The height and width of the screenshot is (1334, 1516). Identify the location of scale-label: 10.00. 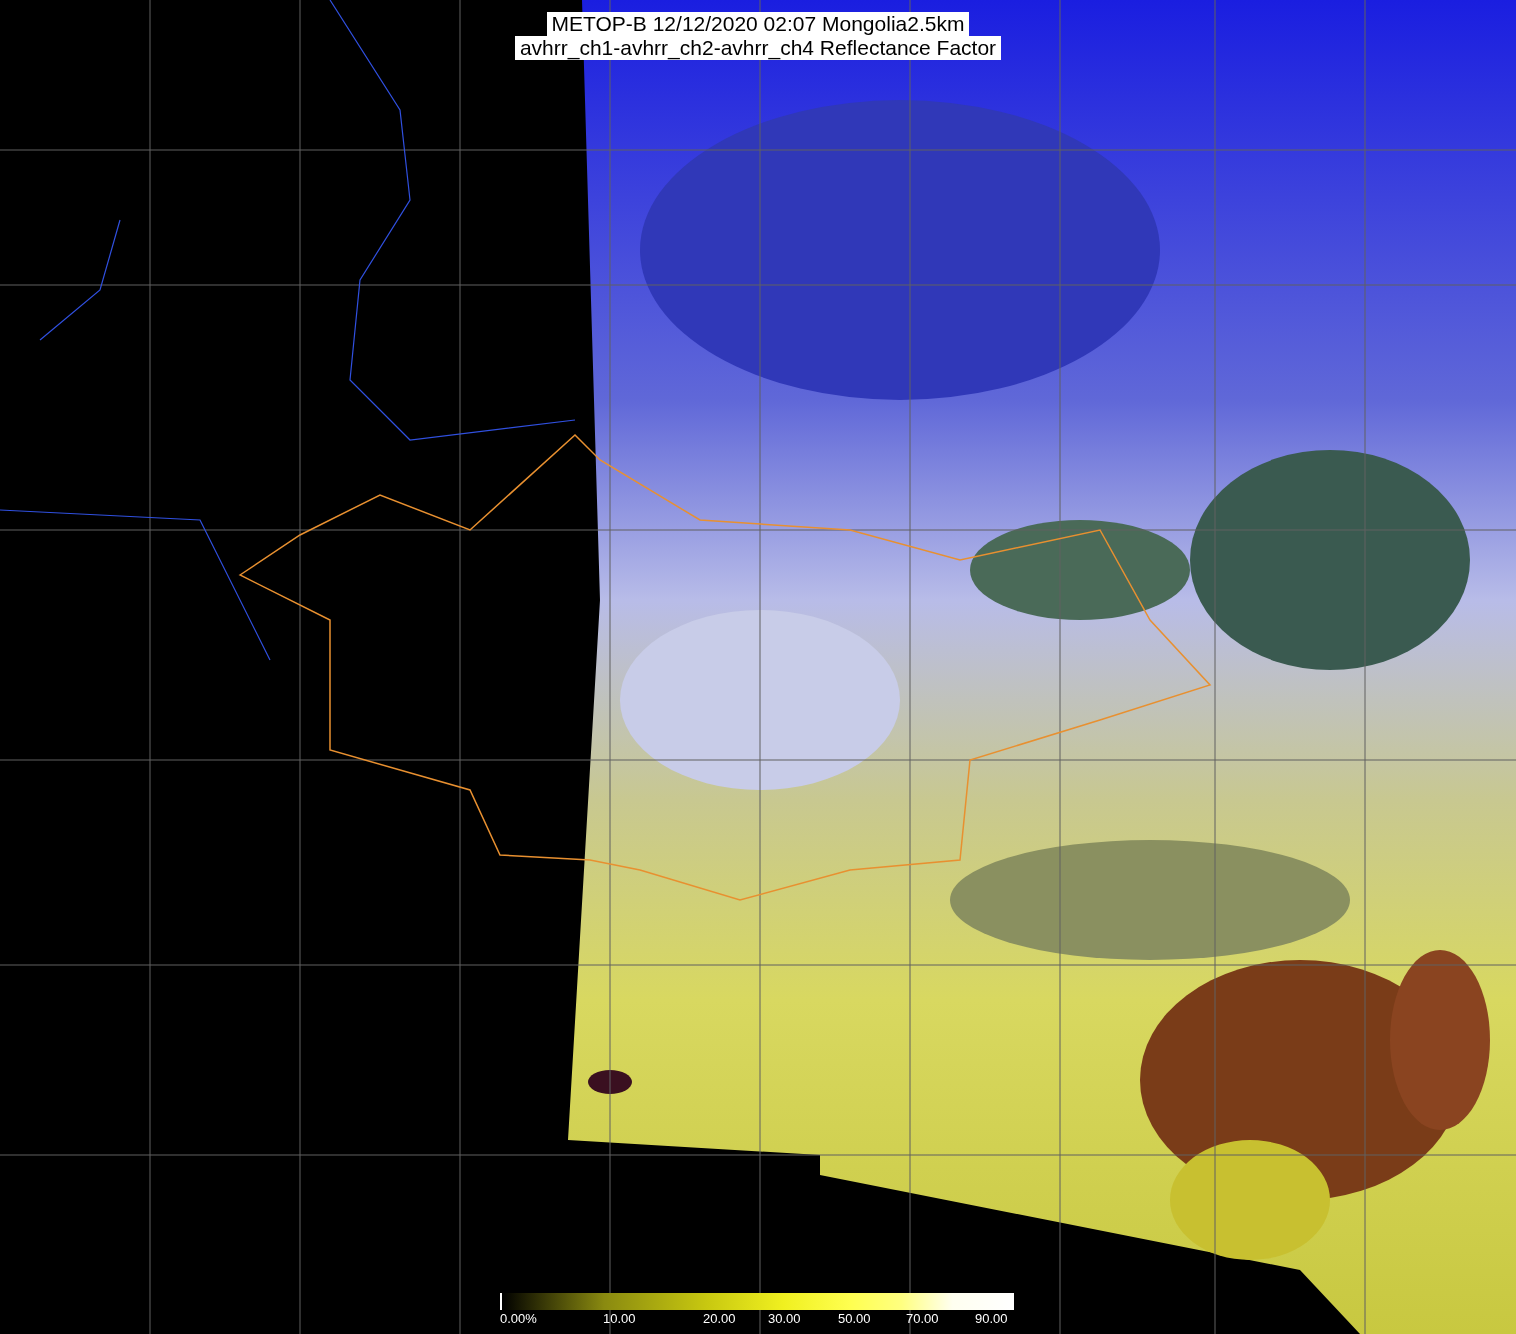
(619, 1318).